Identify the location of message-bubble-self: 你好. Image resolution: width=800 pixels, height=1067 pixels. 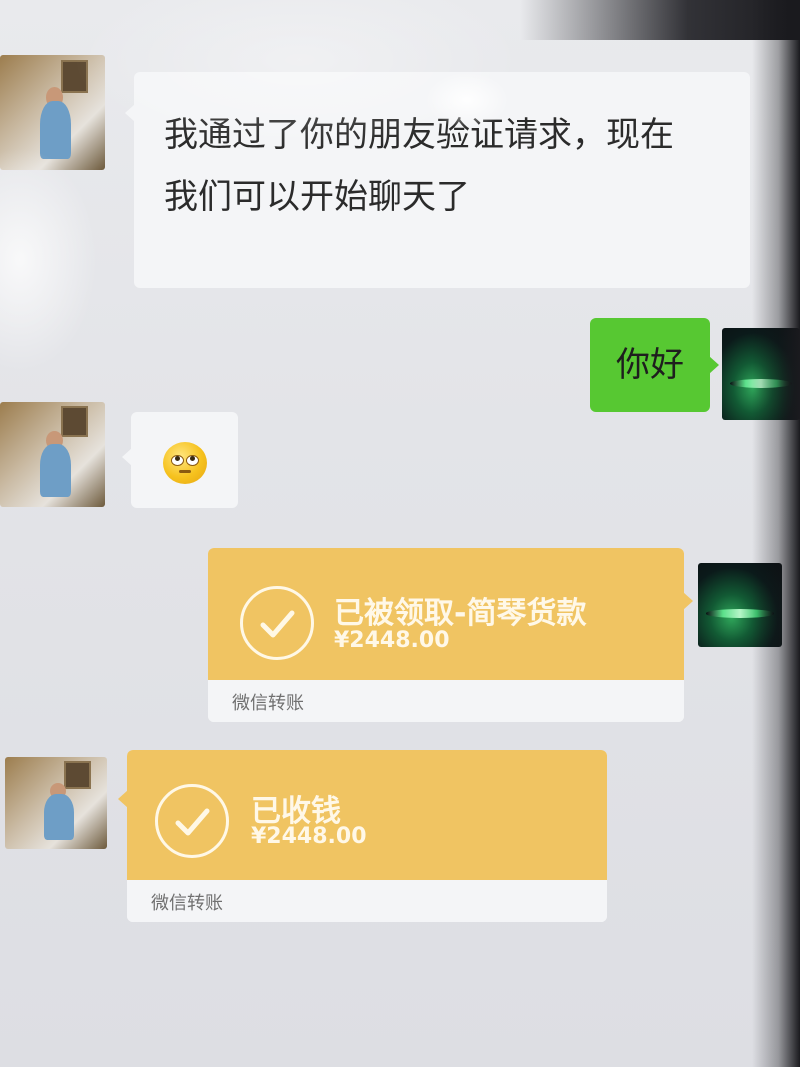
(650, 365).